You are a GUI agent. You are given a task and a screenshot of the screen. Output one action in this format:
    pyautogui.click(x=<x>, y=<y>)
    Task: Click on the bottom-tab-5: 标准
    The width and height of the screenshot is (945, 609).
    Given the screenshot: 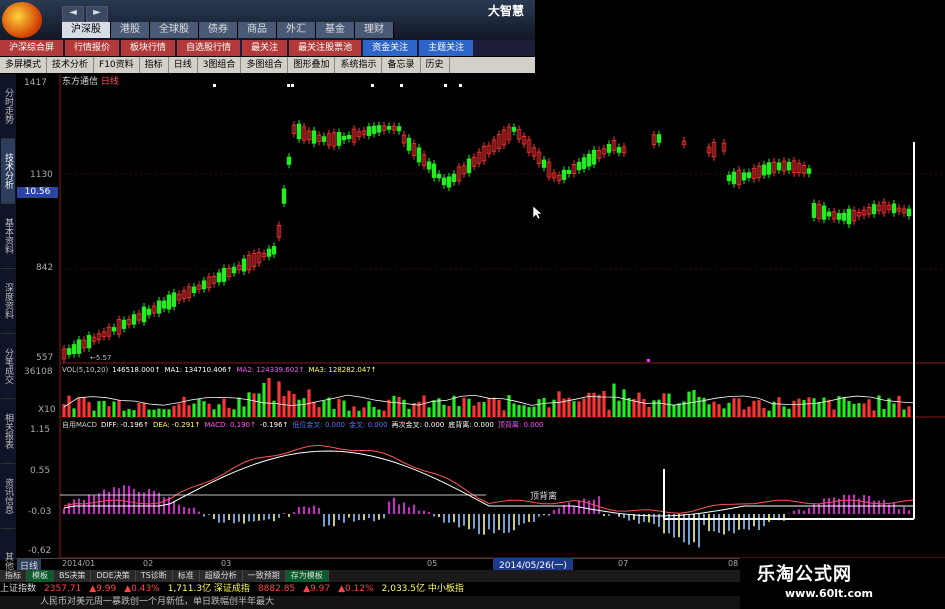 What is the action you would take?
    pyautogui.click(x=186, y=576)
    